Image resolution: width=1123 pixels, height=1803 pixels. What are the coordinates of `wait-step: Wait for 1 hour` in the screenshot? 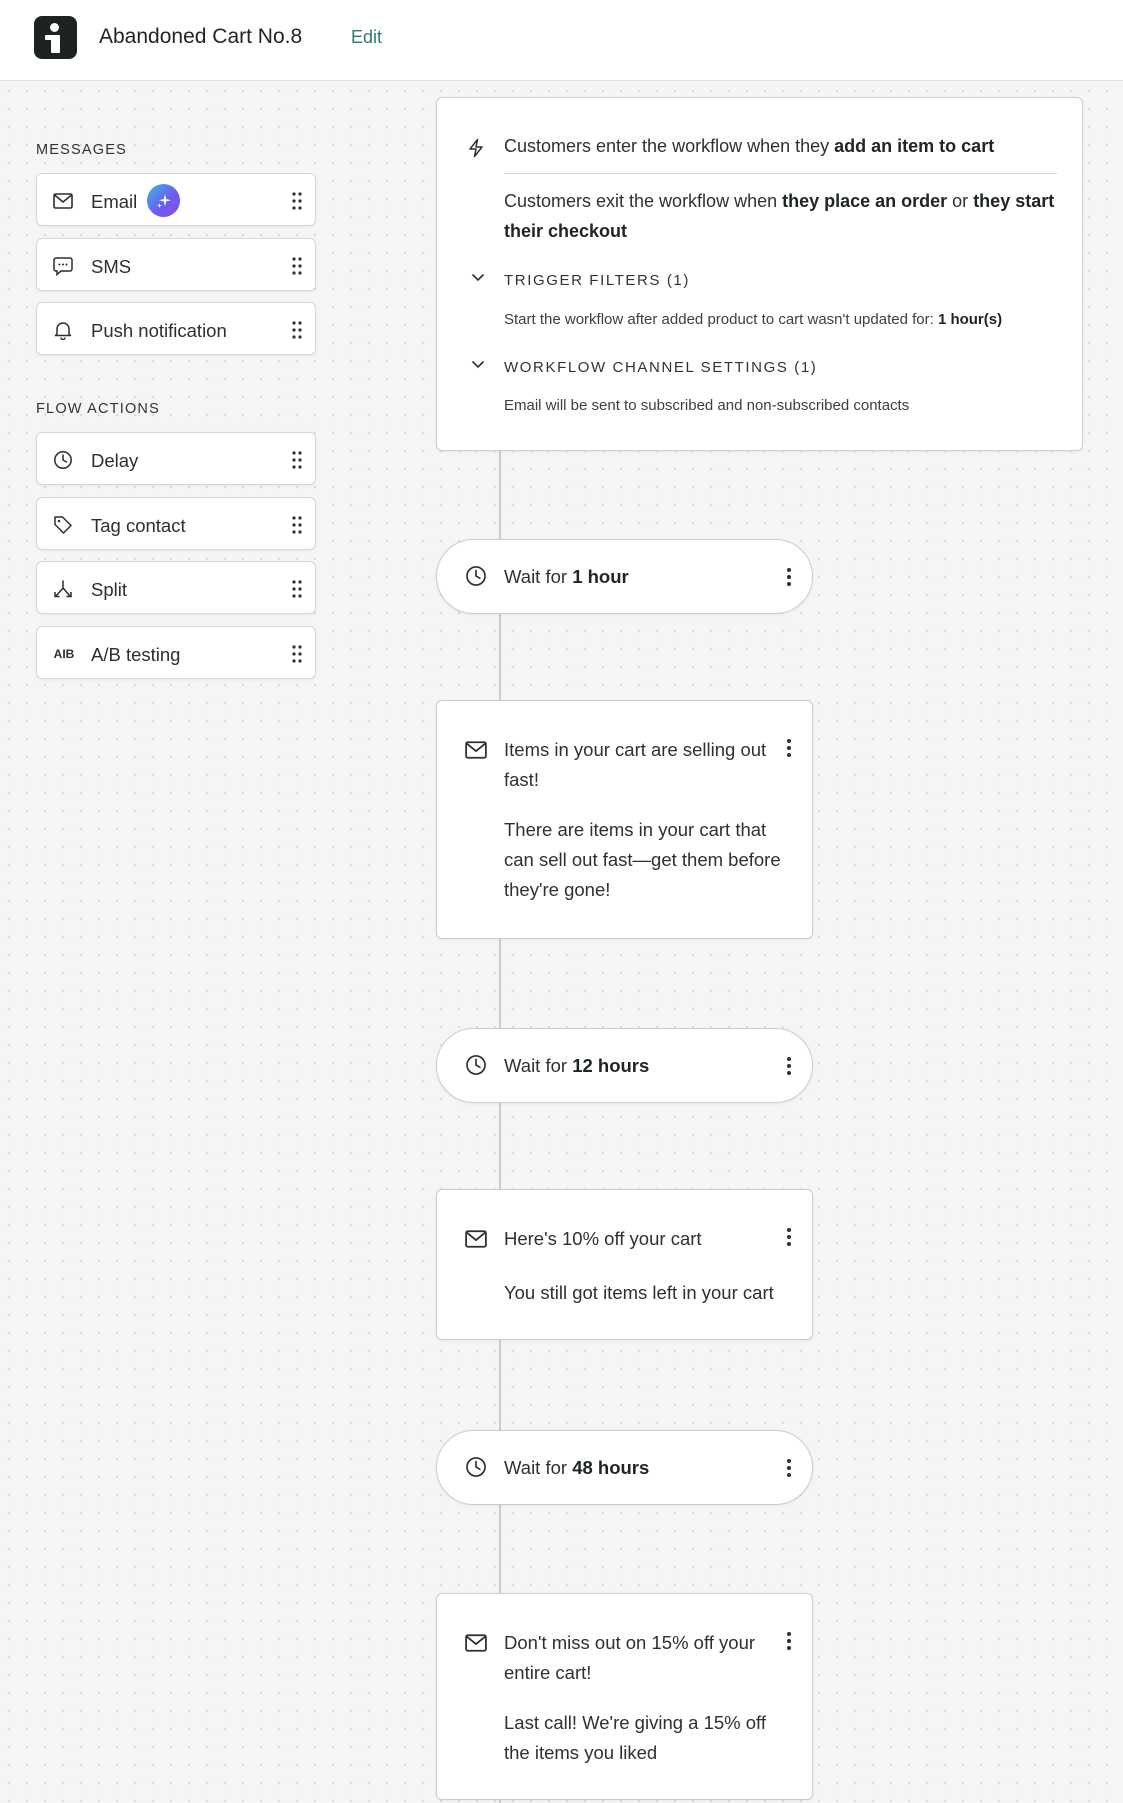 It's located at (624, 576).